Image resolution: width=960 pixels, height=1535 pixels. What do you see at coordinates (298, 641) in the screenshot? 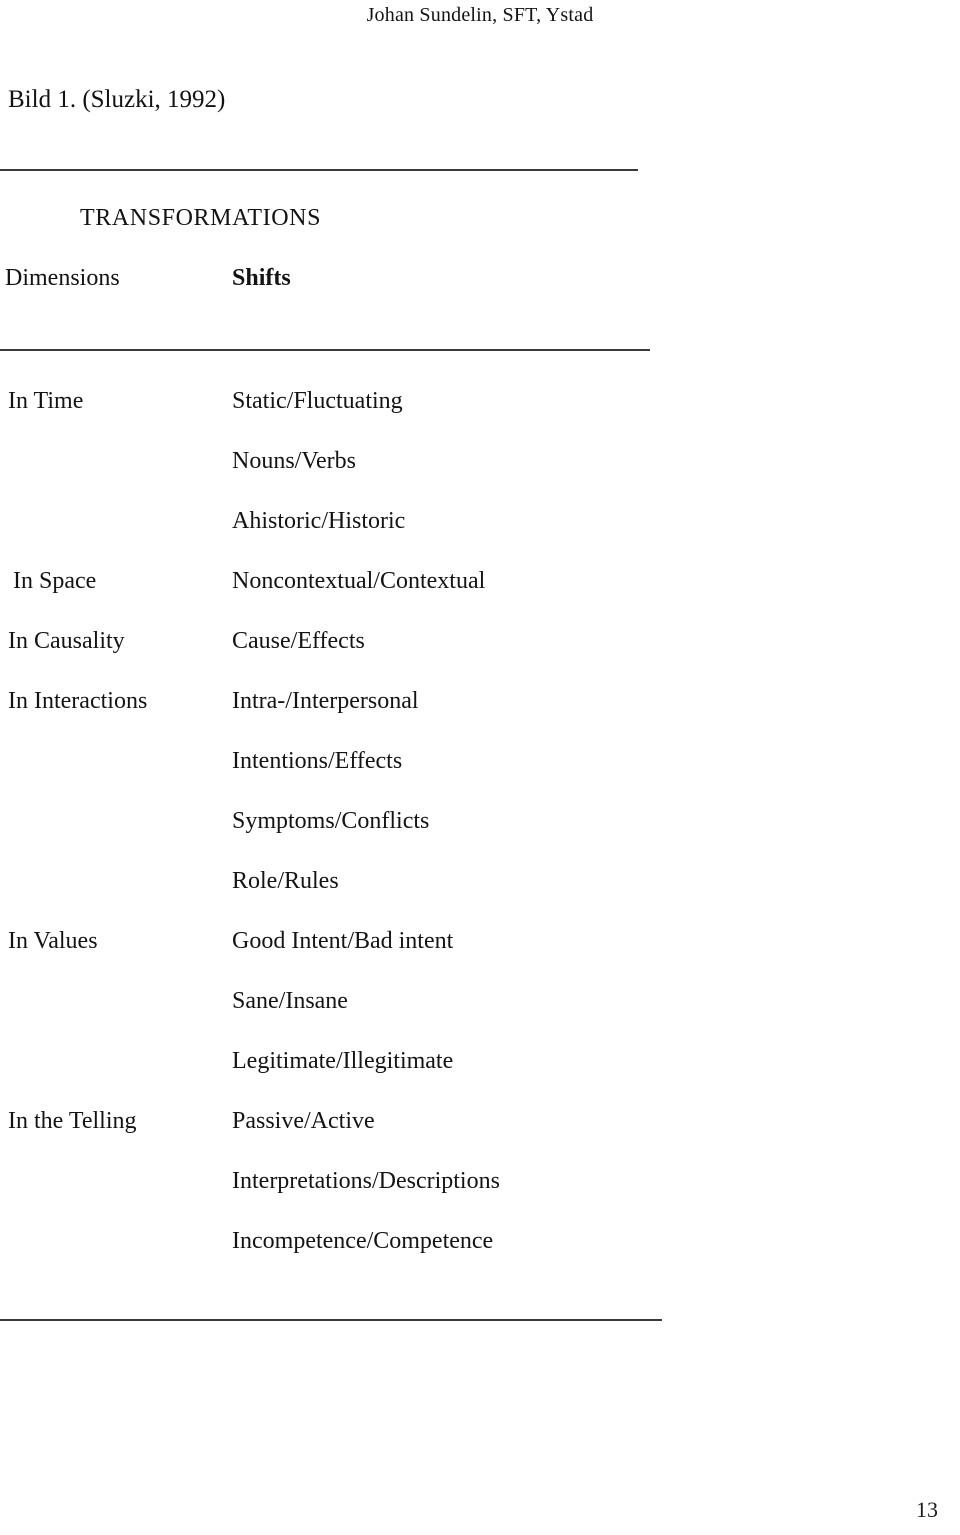
I see `table-cell-shift: Cause/Effects` at bounding box center [298, 641].